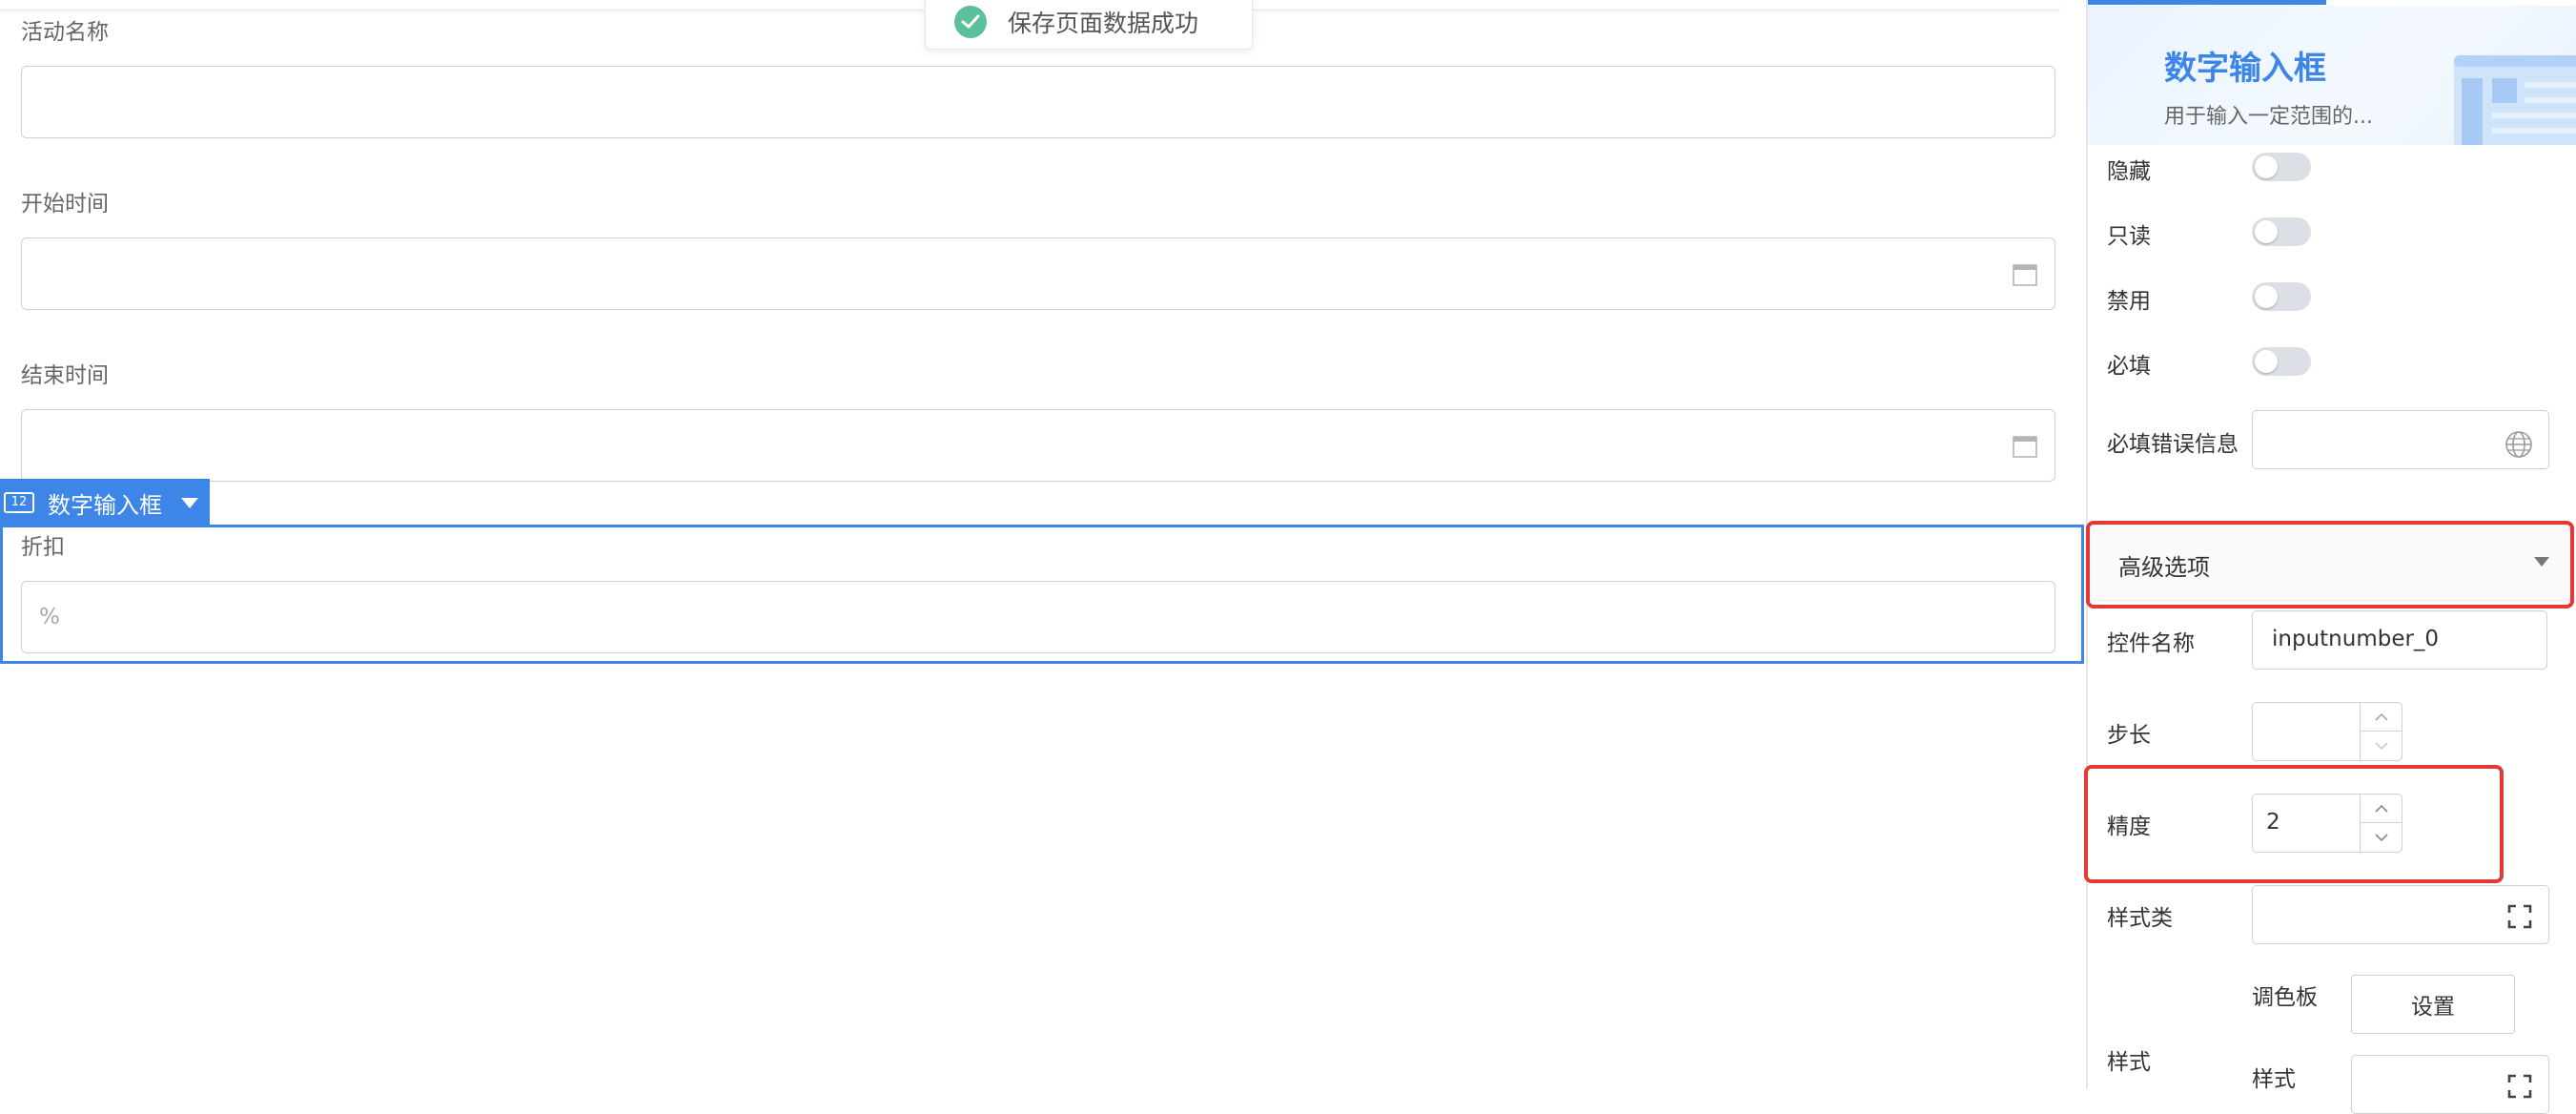 The width and height of the screenshot is (2576, 1114). Describe the element at coordinates (2281, 167) in the screenshot. I see `hidden-toggle` at that location.